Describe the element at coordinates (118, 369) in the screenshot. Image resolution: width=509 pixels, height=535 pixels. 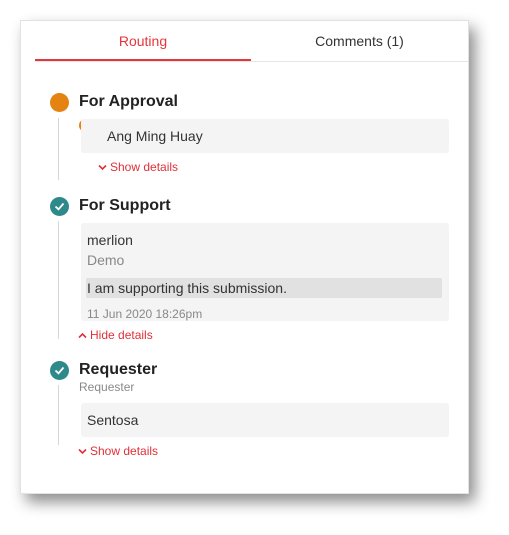
I see `stage-title-requester: Requester` at that location.